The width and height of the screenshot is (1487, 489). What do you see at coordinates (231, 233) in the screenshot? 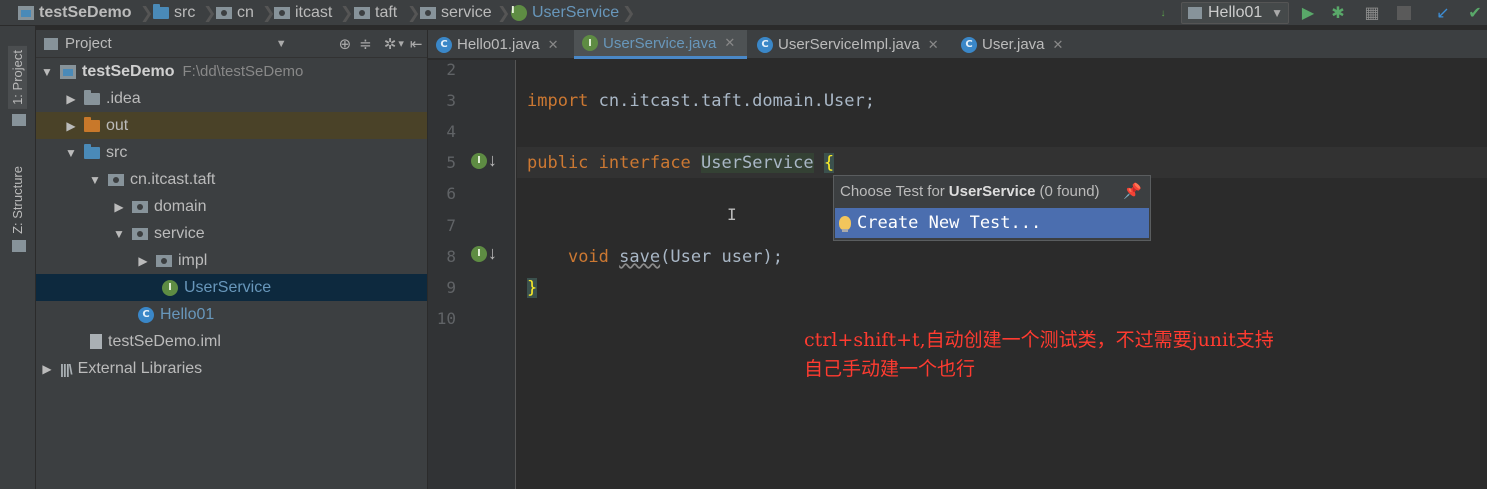
I see `tree-item-service: ▼ service` at bounding box center [231, 233].